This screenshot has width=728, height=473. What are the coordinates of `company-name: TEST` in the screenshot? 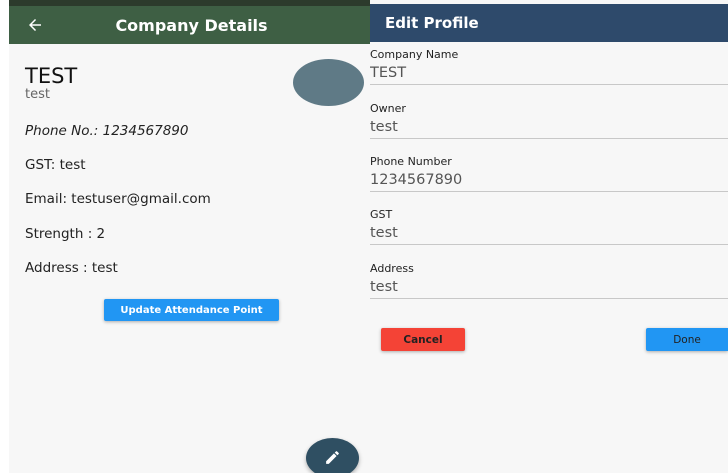 It's located at (51, 76).